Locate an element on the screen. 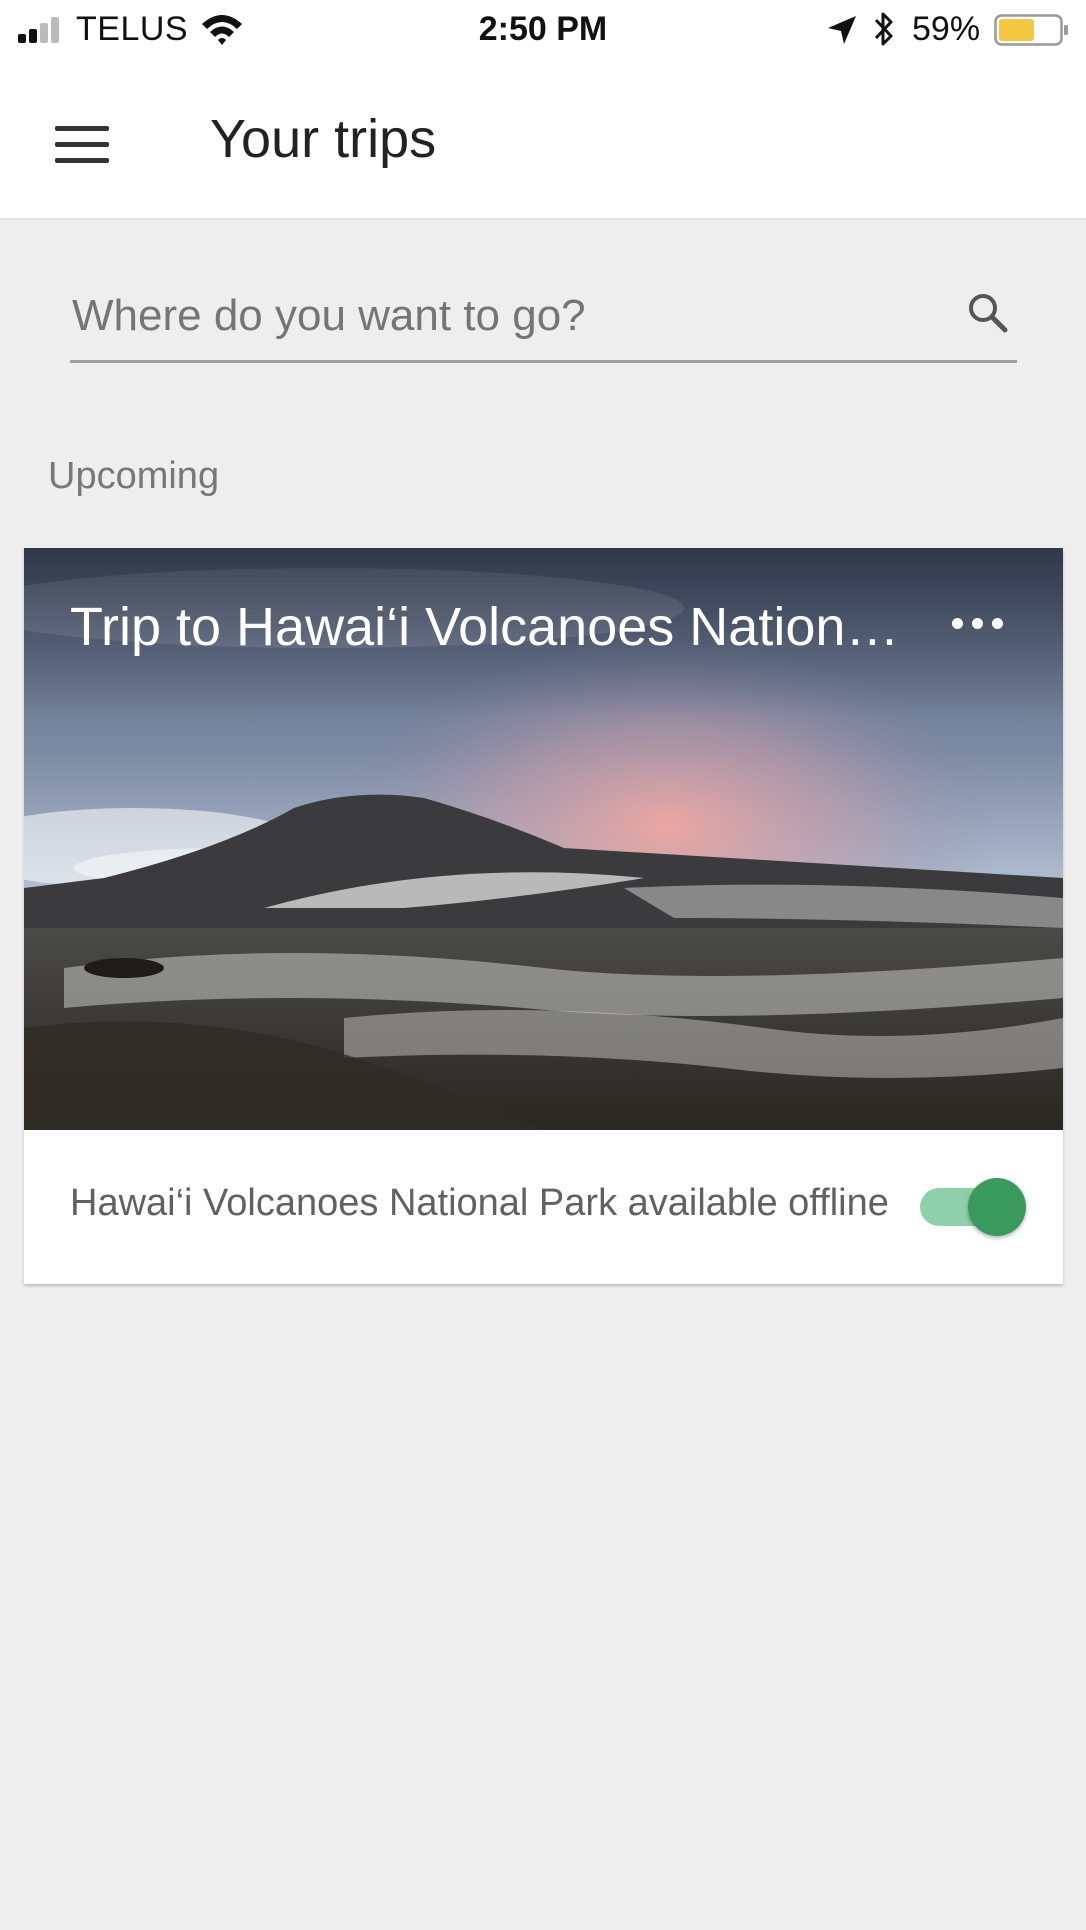 Image resolution: width=1086 pixels, height=1930 pixels. status-bar: TELUS 2:50 PM 59% is located at coordinates (543, 30).